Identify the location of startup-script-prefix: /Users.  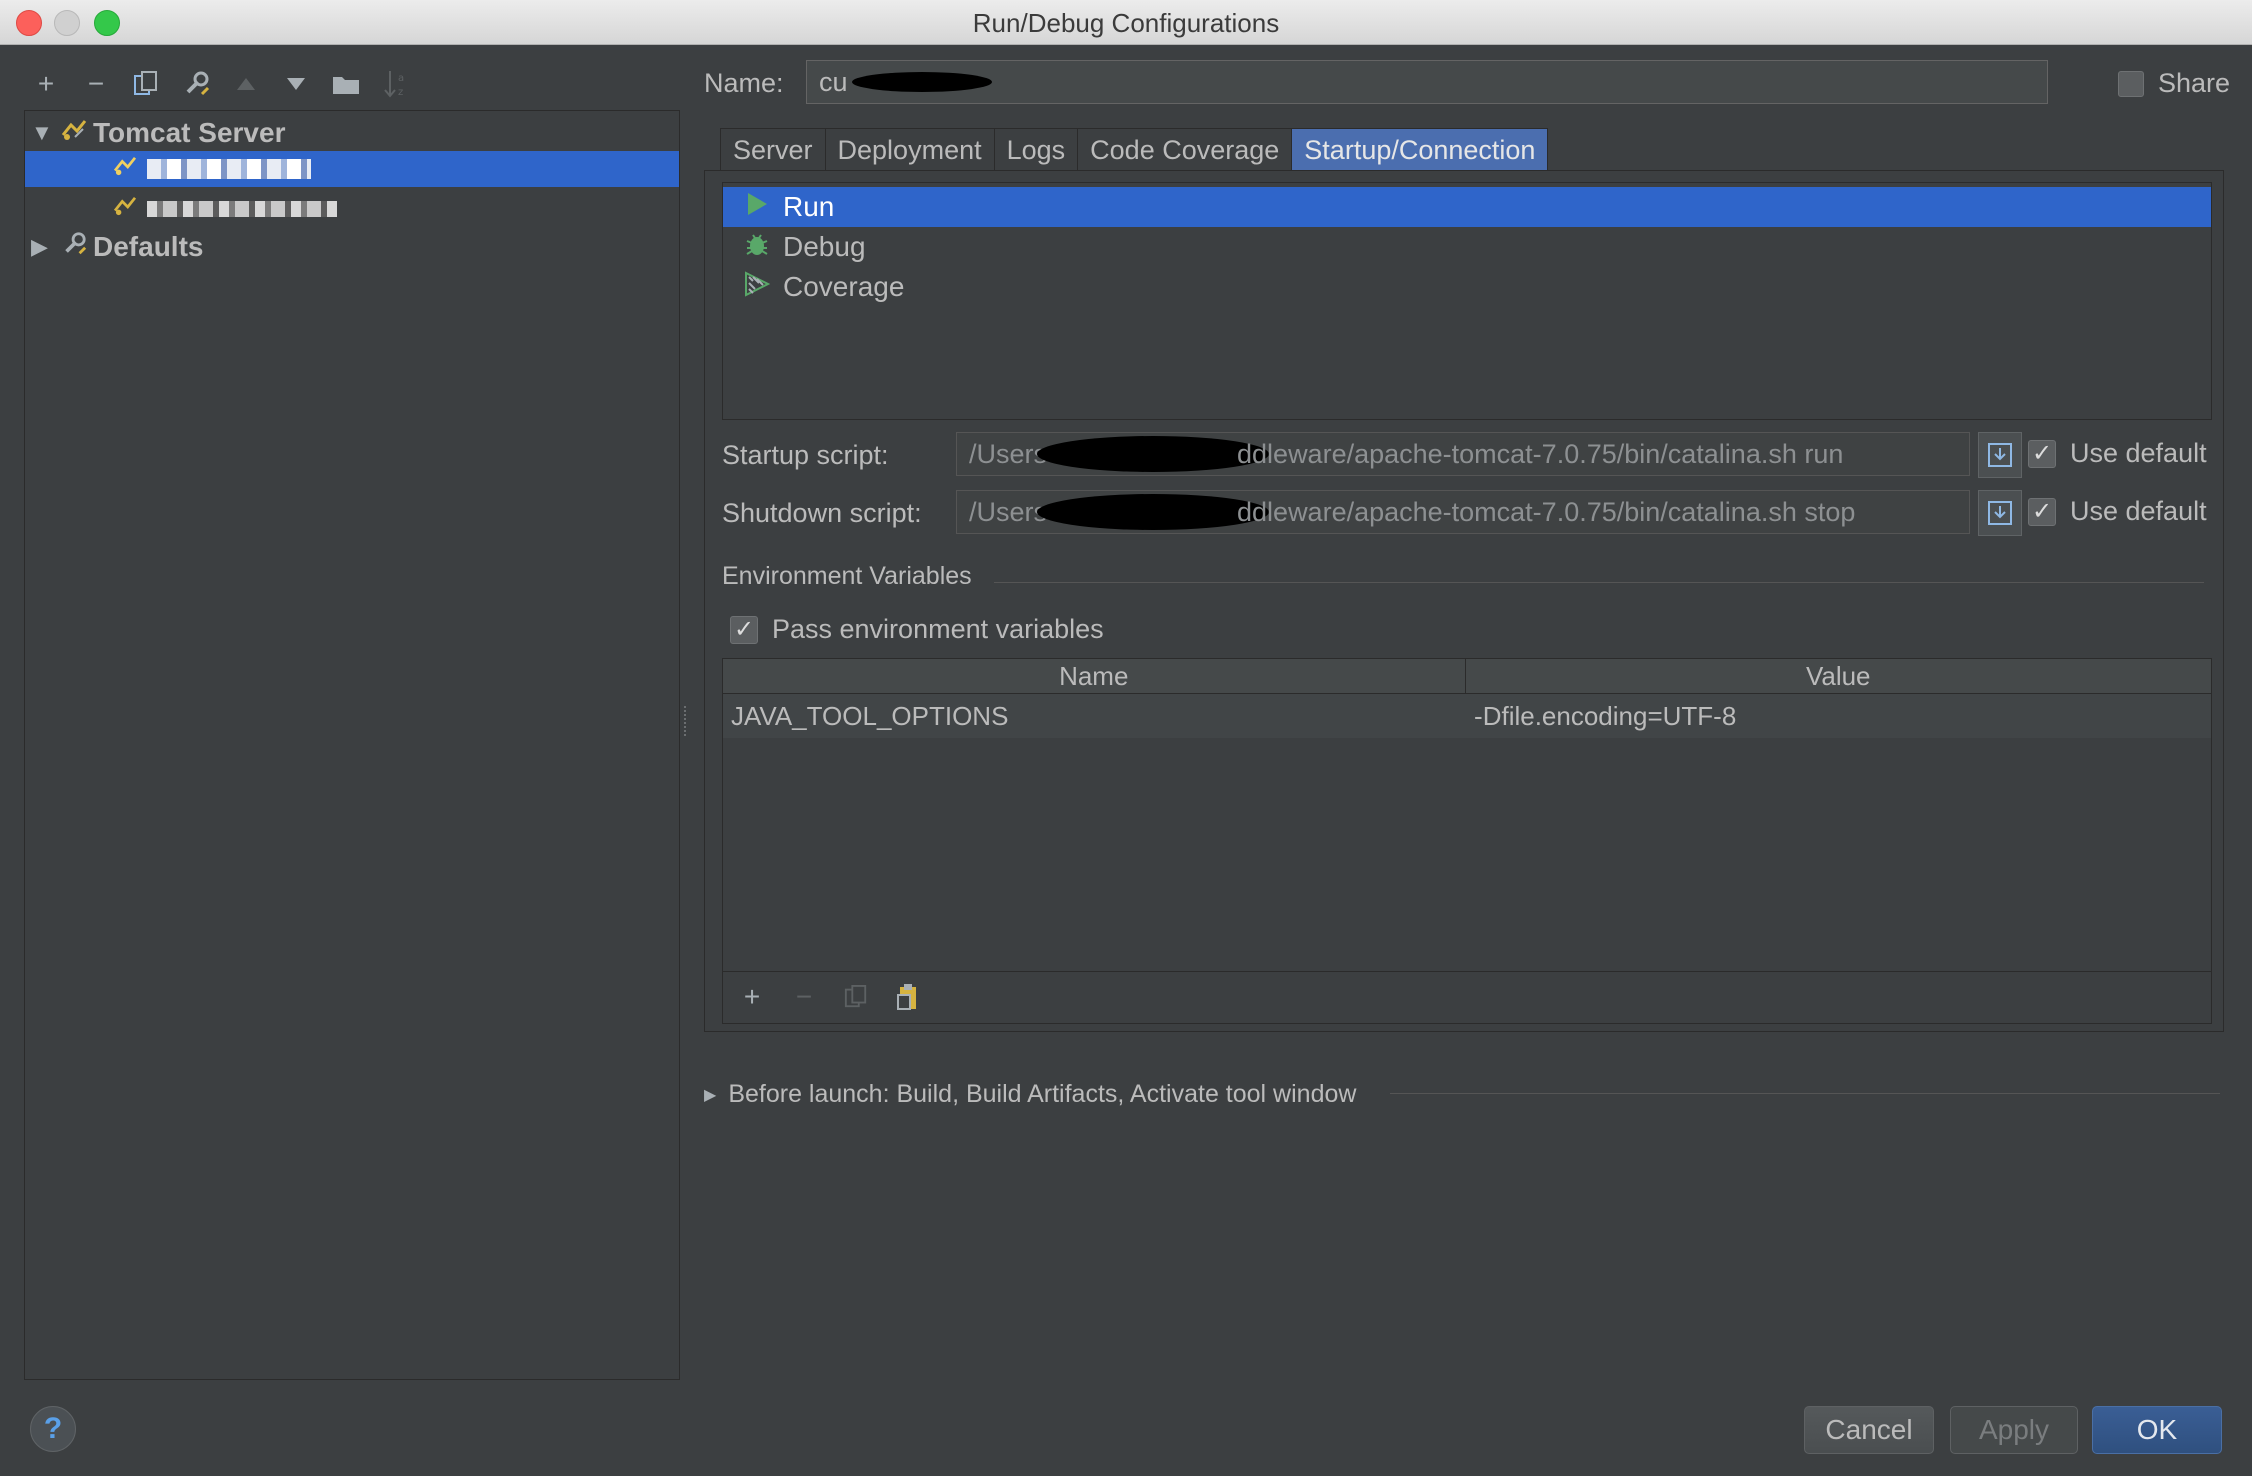
(1008, 453).